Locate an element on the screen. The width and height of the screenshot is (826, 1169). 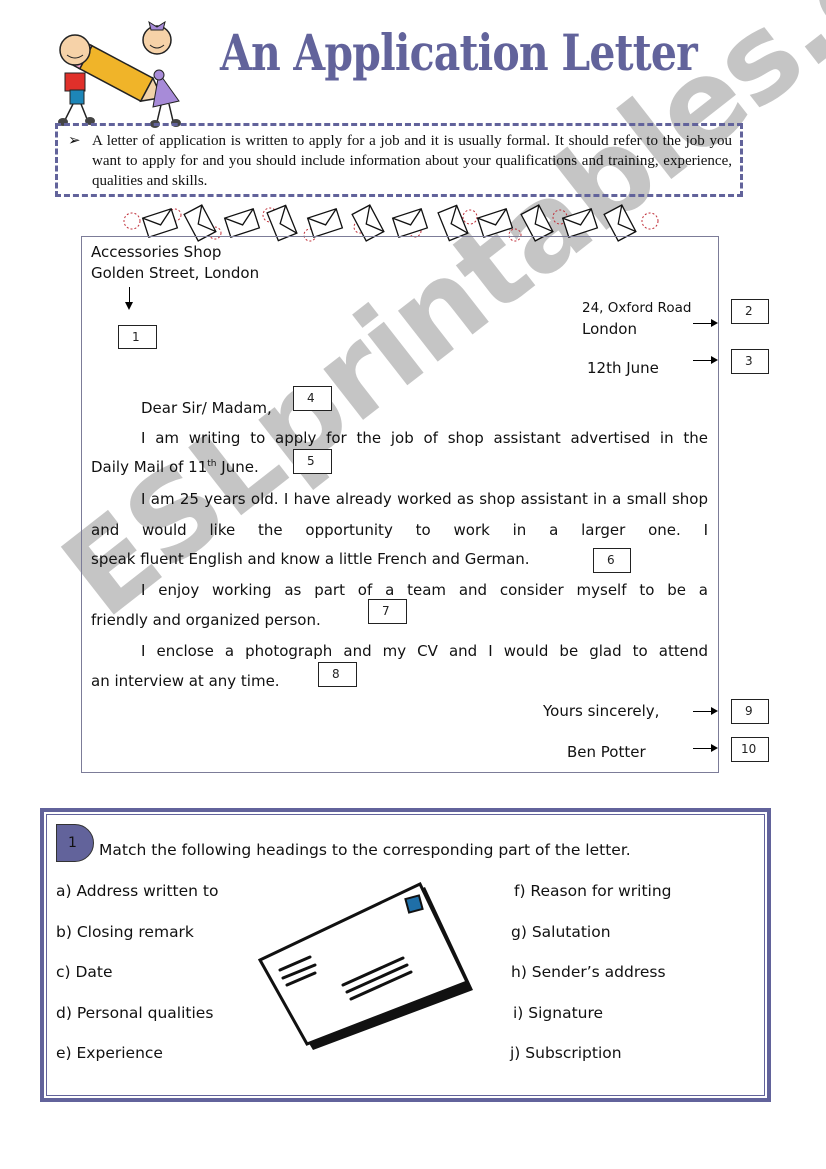
recipient-address-line: Accessories Shop is located at coordinates (156, 252).